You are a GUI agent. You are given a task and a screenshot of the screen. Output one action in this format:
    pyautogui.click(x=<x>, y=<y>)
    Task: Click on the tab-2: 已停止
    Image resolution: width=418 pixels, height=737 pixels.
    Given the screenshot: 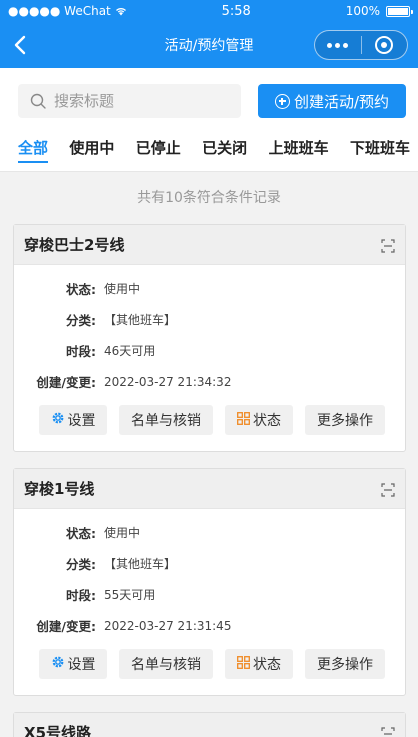 What is the action you would take?
    pyautogui.click(x=158, y=147)
    